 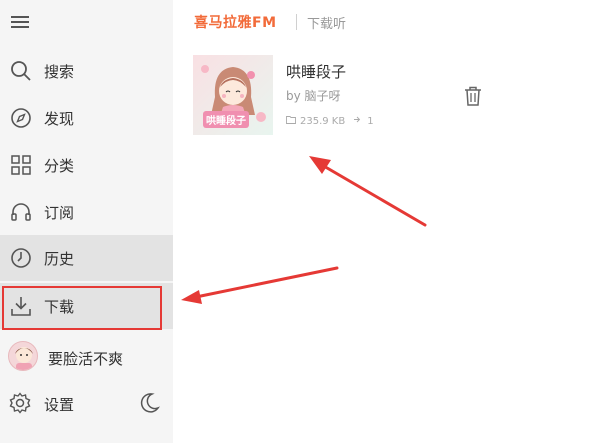 What do you see at coordinates (59, 405) in the screenshot?
I see `settings-label: 设置` at bounding box center [59, 405].